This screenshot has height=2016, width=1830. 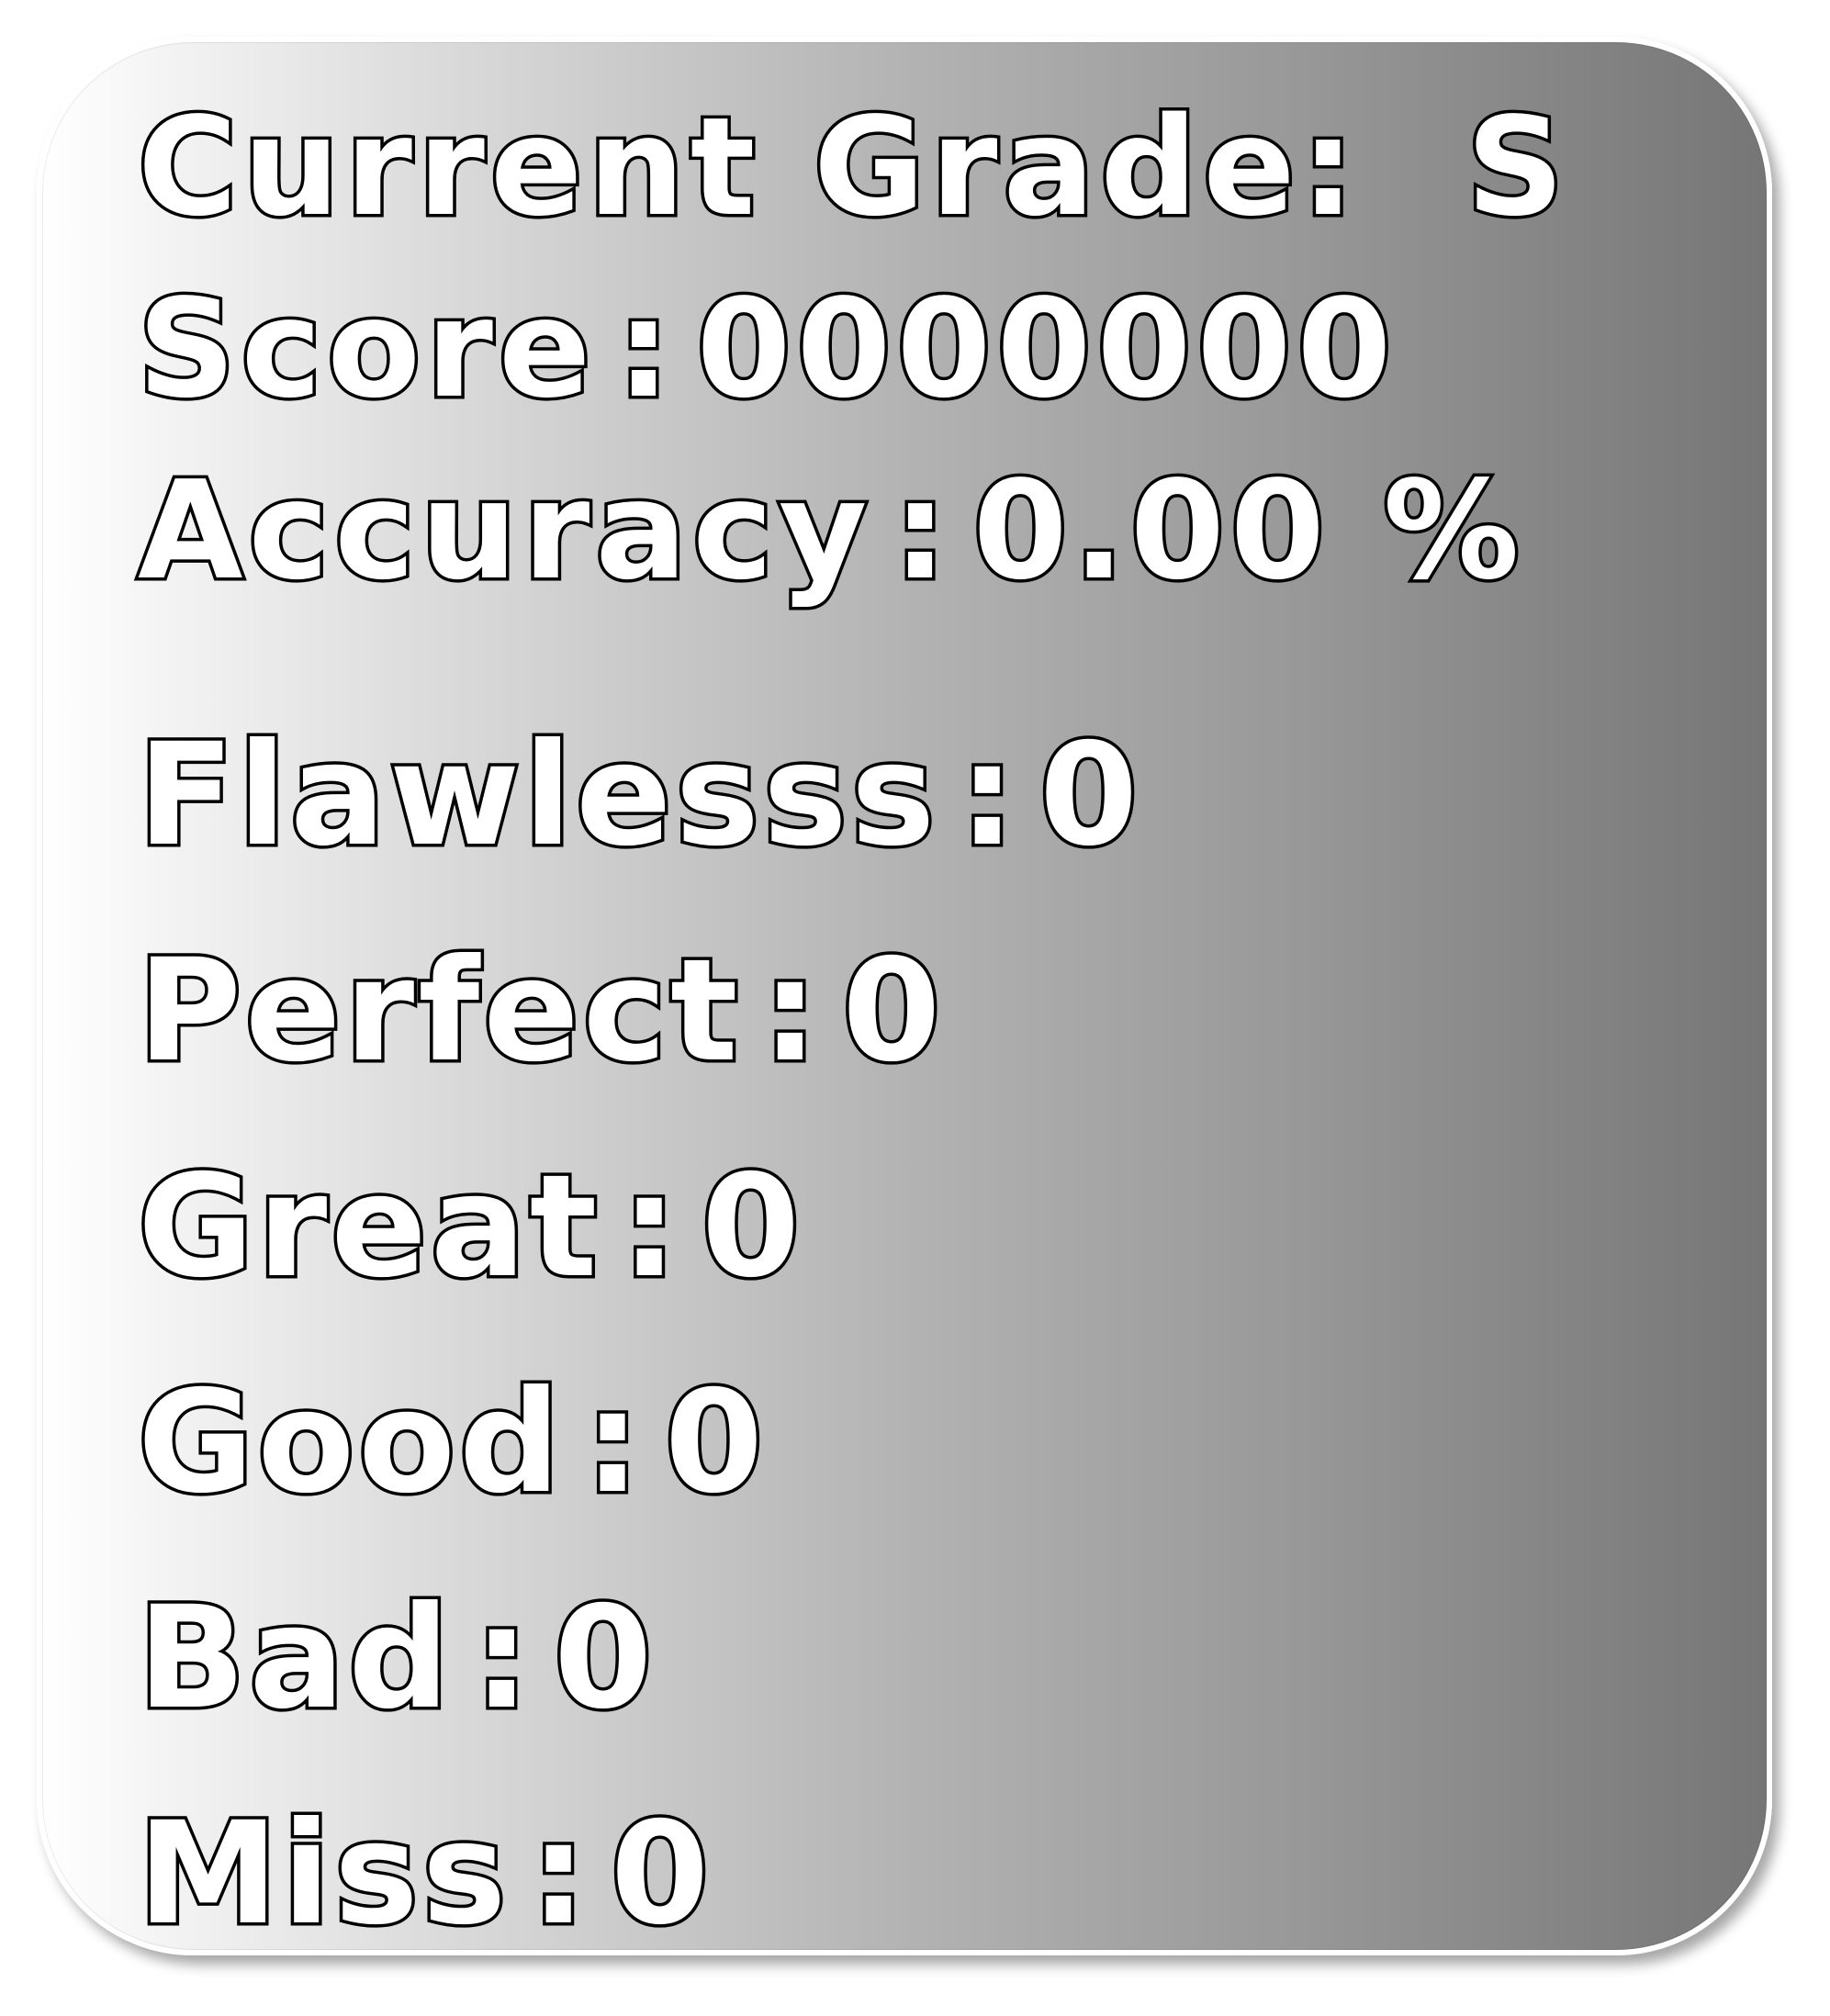 What do you see at coordinates (1517, 167) in the screenshot?
I see `current-grade-value: S` at bounding box center [1517, 167].